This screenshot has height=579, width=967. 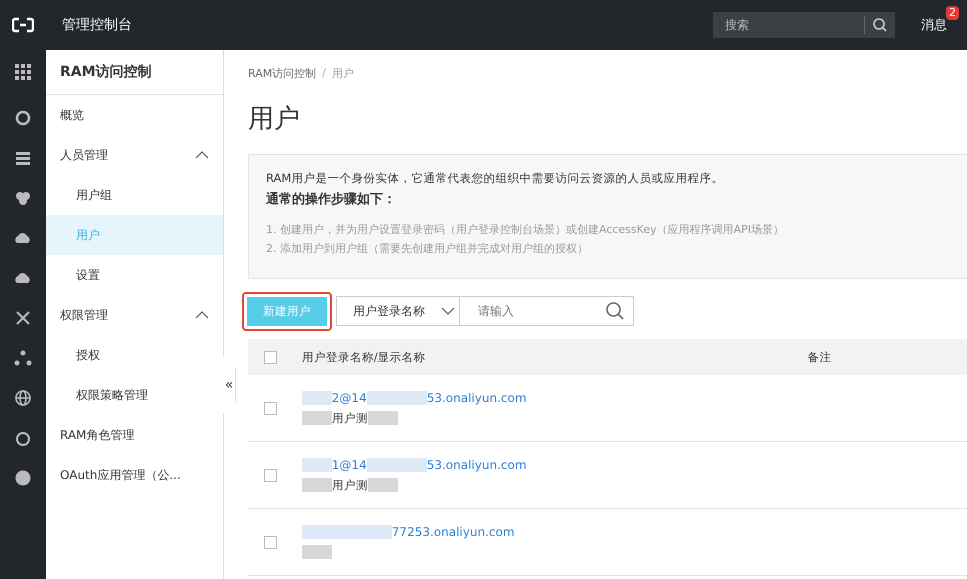 What do you see at coordinates (23, 358) in the screenshot?
I see `nodes-icon` at bounding box center [23, 358].